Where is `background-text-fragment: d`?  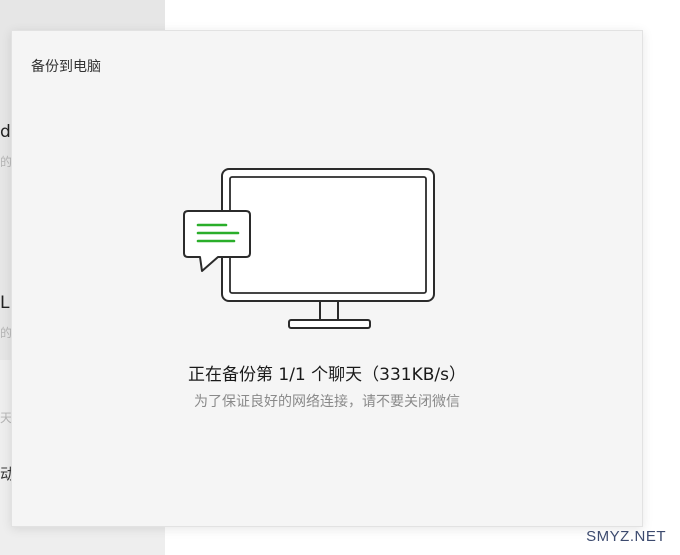 background-text-fragment: d is located at coordinates (5, 132).